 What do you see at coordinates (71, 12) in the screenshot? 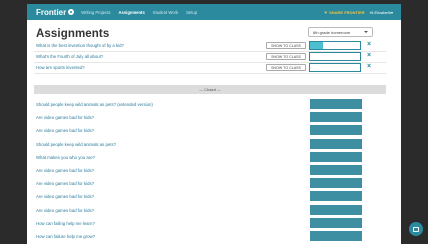
I see `brand-mark-icon` at bounding box center [71, 12].